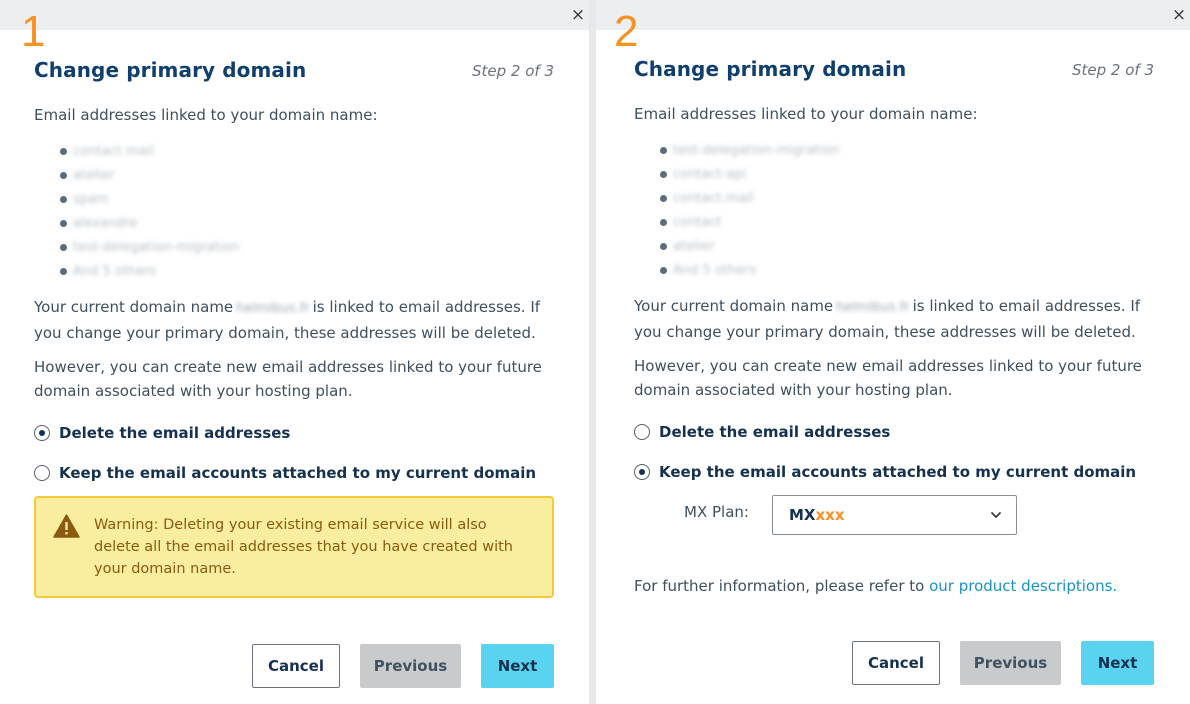 The width and height of the screenshot is (1190, 704). Describe the element at coordinates (716, 512) in the screenshot. I see `mx-plan-label: MX Plan:` at that location.